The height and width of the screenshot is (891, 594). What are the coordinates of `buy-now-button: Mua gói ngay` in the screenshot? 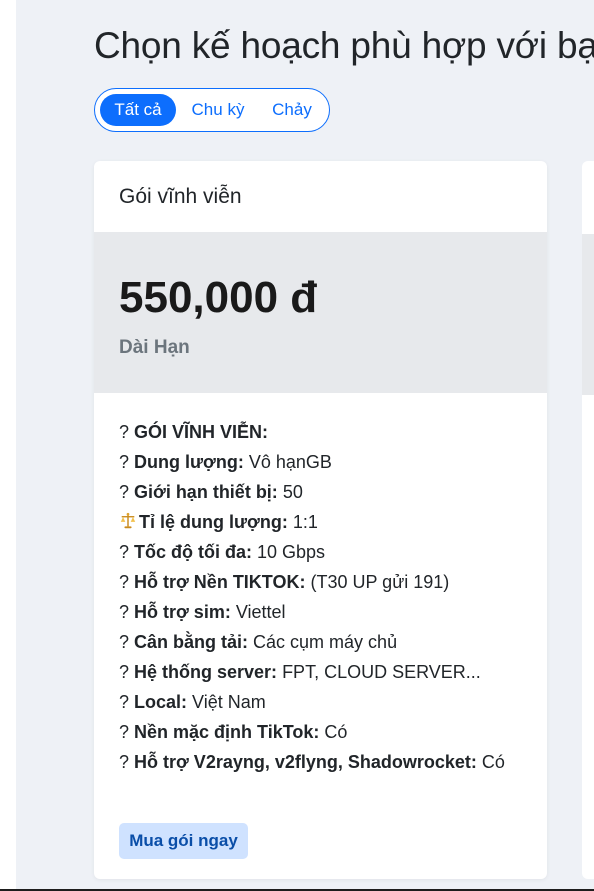 It's located at (183, 841).